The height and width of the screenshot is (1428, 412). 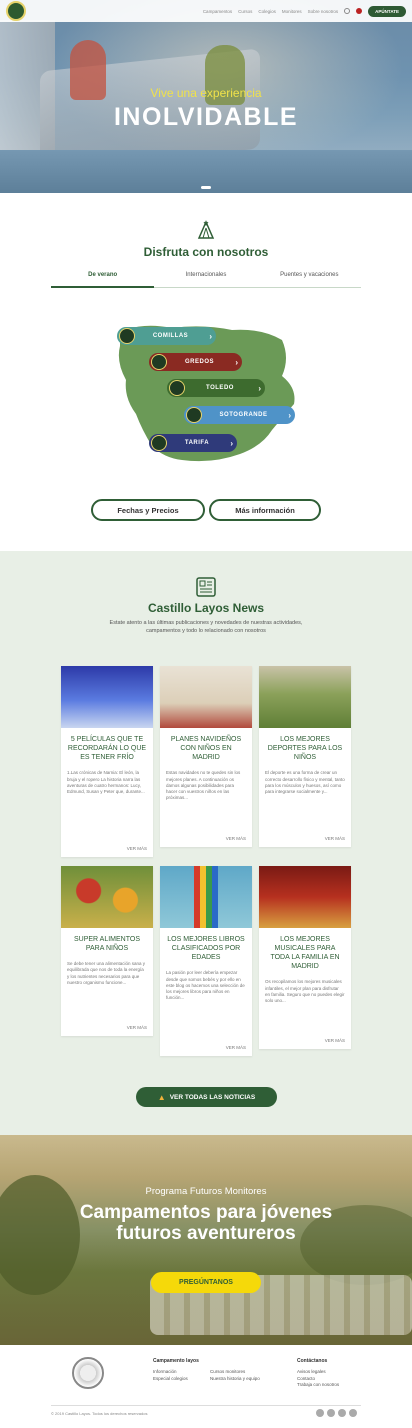 I want to click on location-label: SOTOGRANDE, so click(x=243, y=415).